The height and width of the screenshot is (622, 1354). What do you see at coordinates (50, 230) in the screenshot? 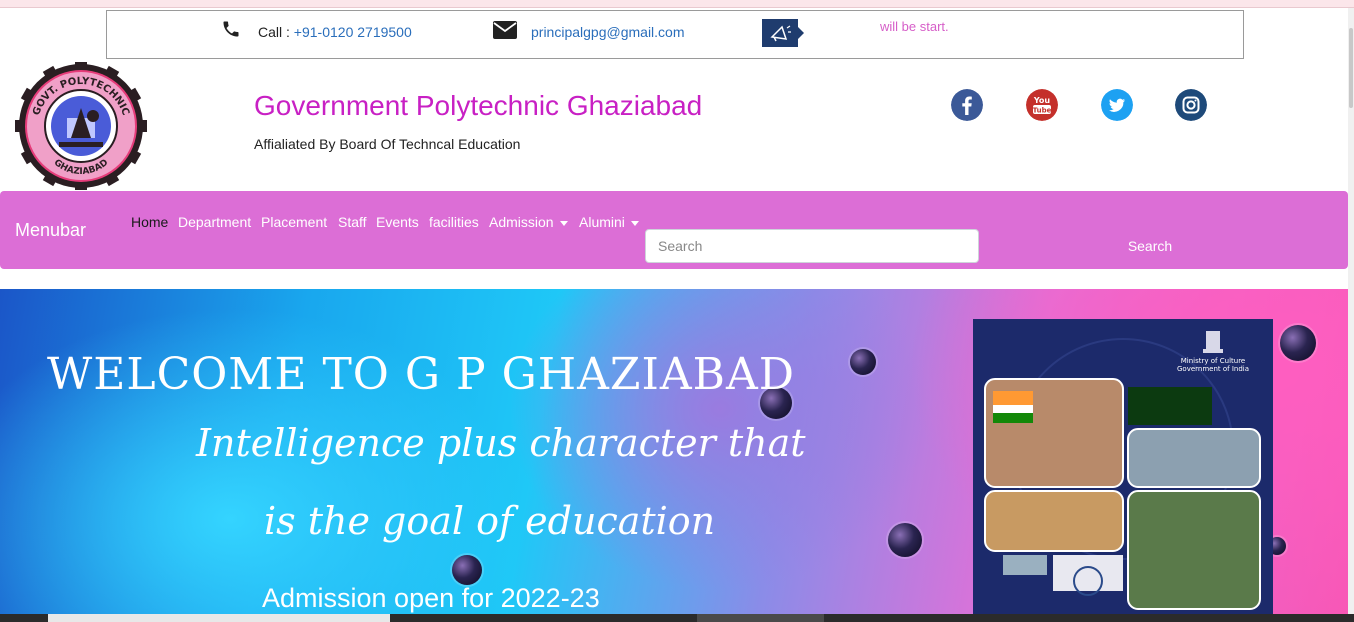
I see `navbar-brand: Menubar` at bounding box center [50, 230].